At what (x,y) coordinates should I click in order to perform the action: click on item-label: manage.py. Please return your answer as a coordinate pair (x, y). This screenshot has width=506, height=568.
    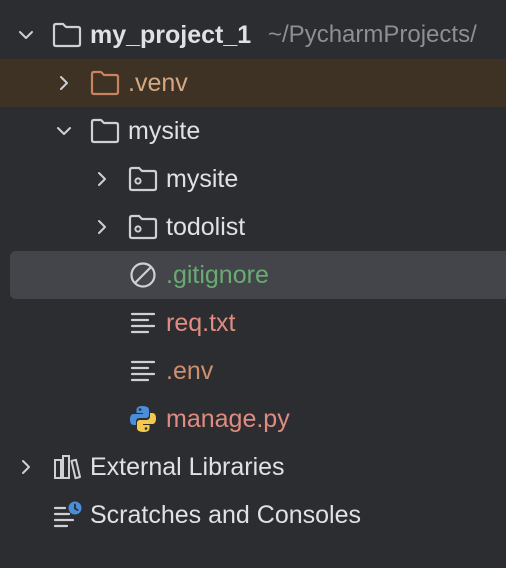
    Looking at the image, I should click on (228, 419).